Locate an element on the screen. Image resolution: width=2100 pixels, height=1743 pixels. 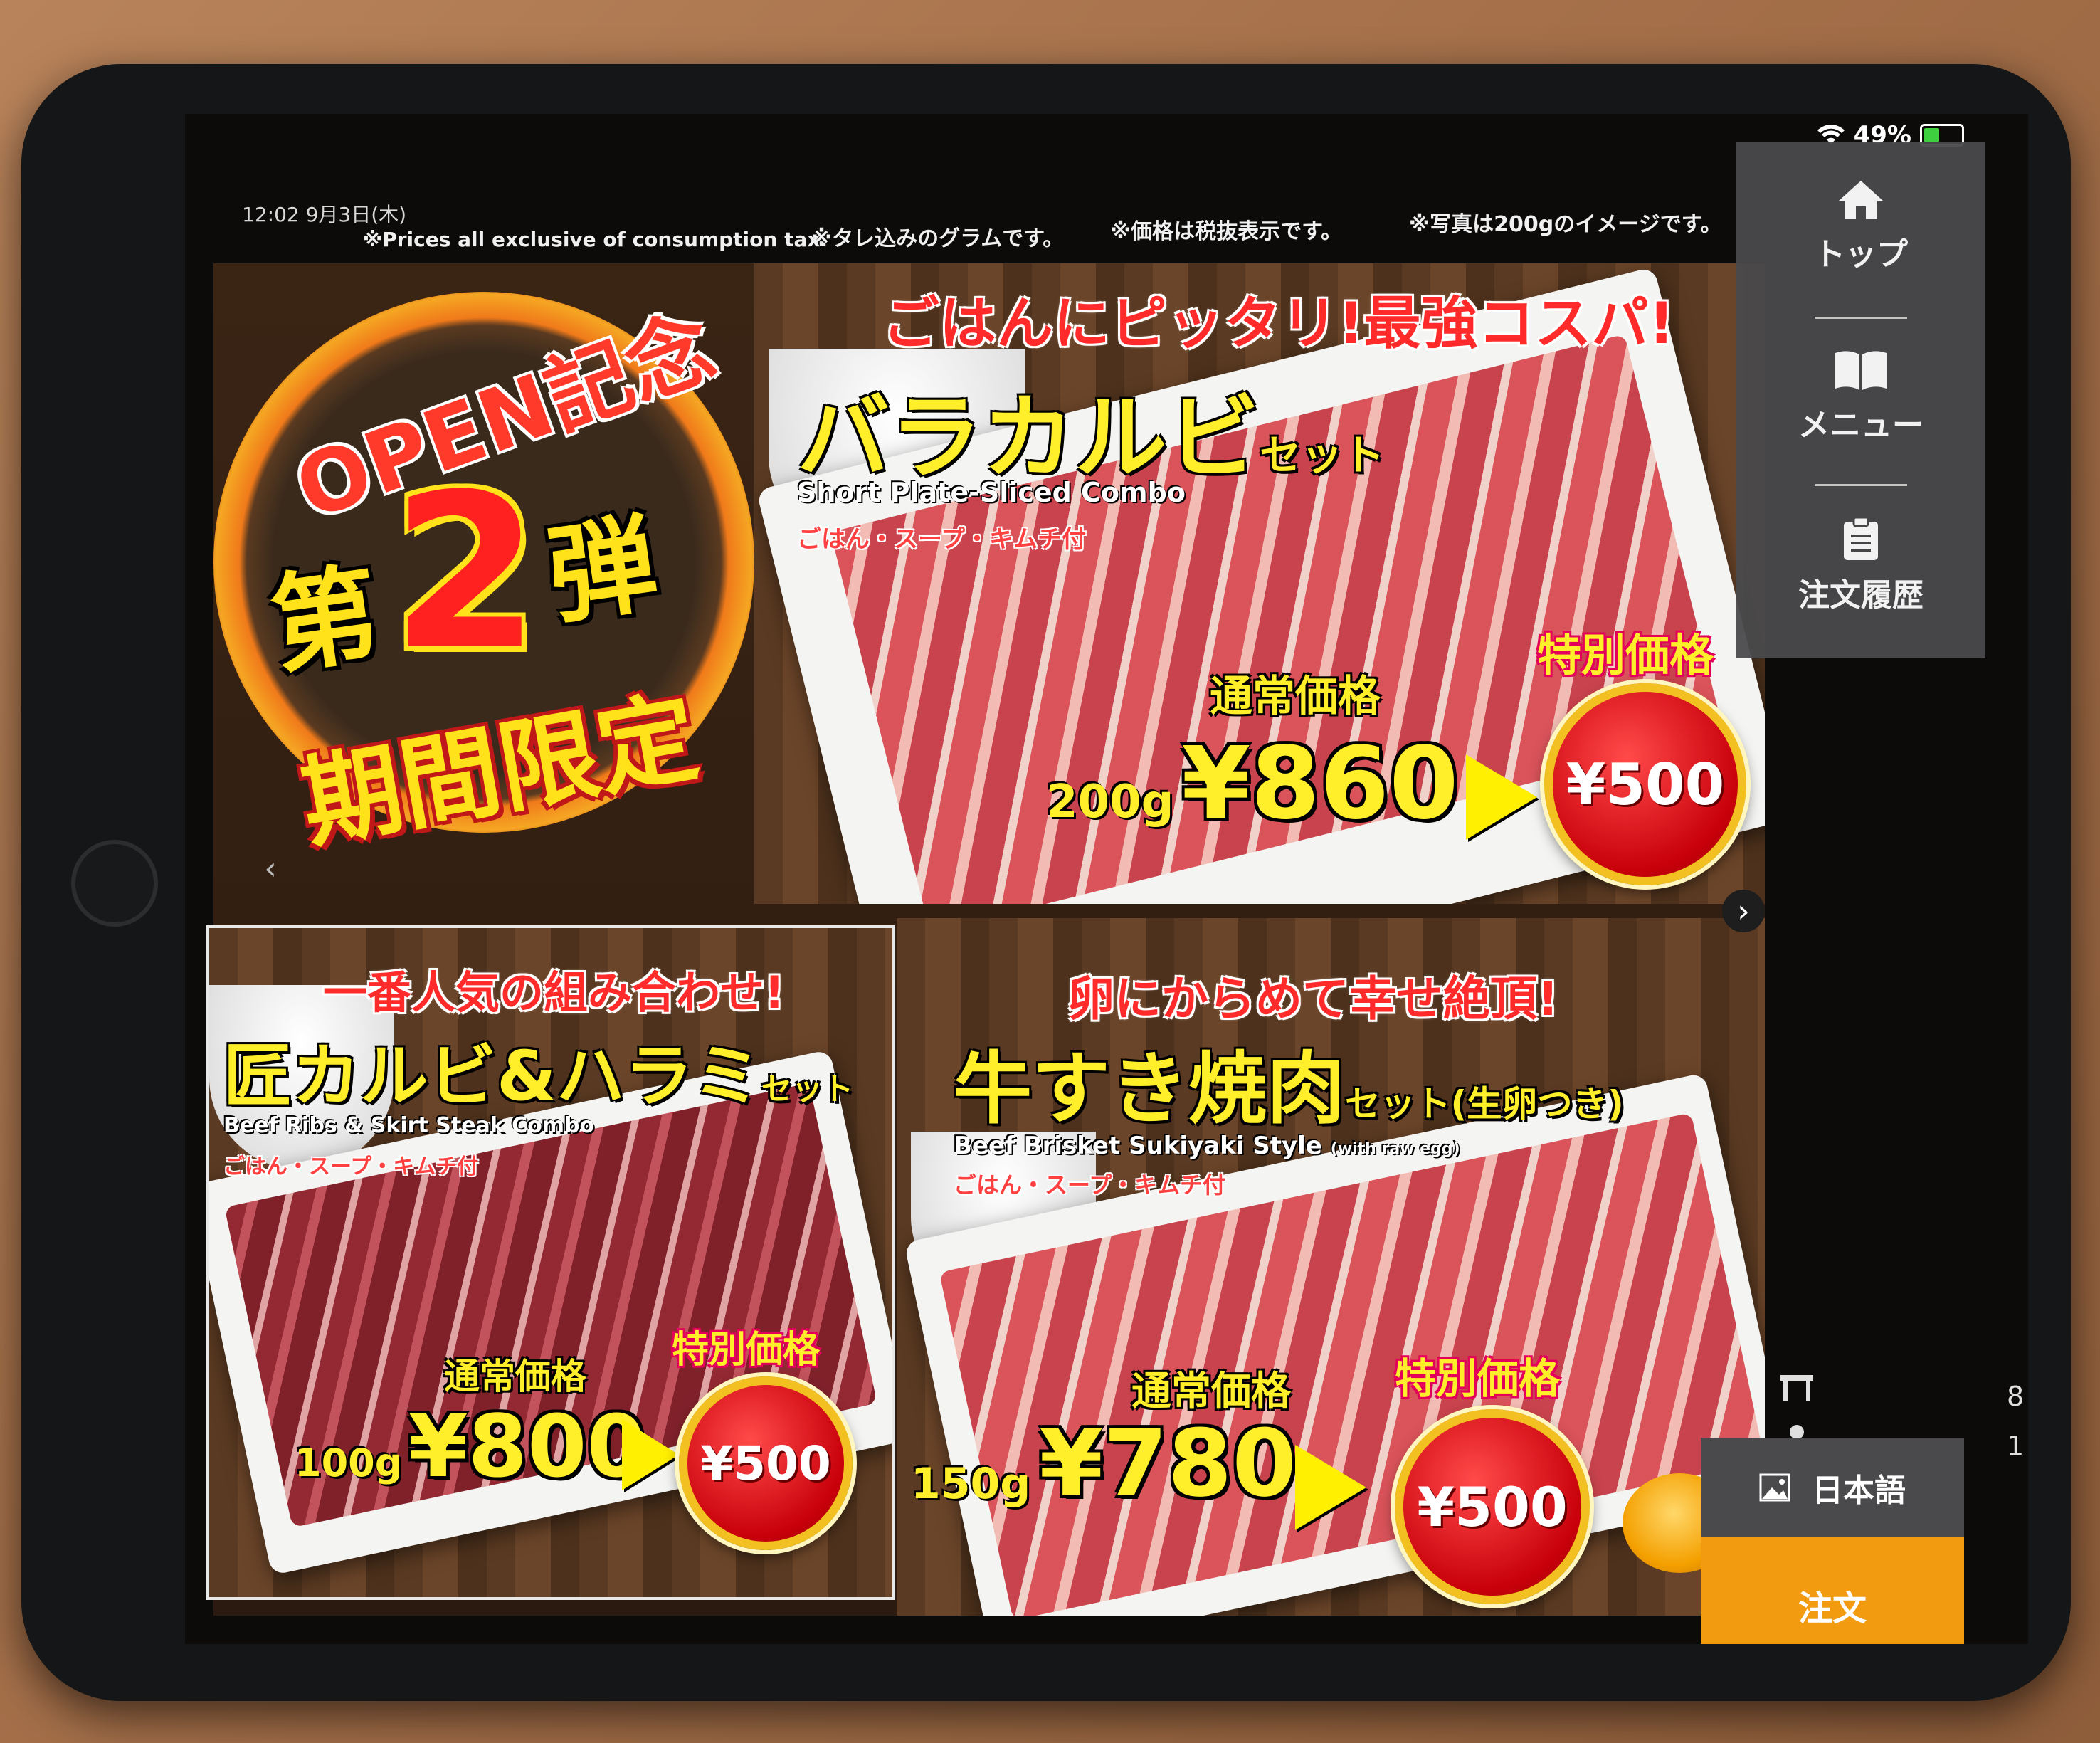
table-icon is located at coordinates (1796, 1388).